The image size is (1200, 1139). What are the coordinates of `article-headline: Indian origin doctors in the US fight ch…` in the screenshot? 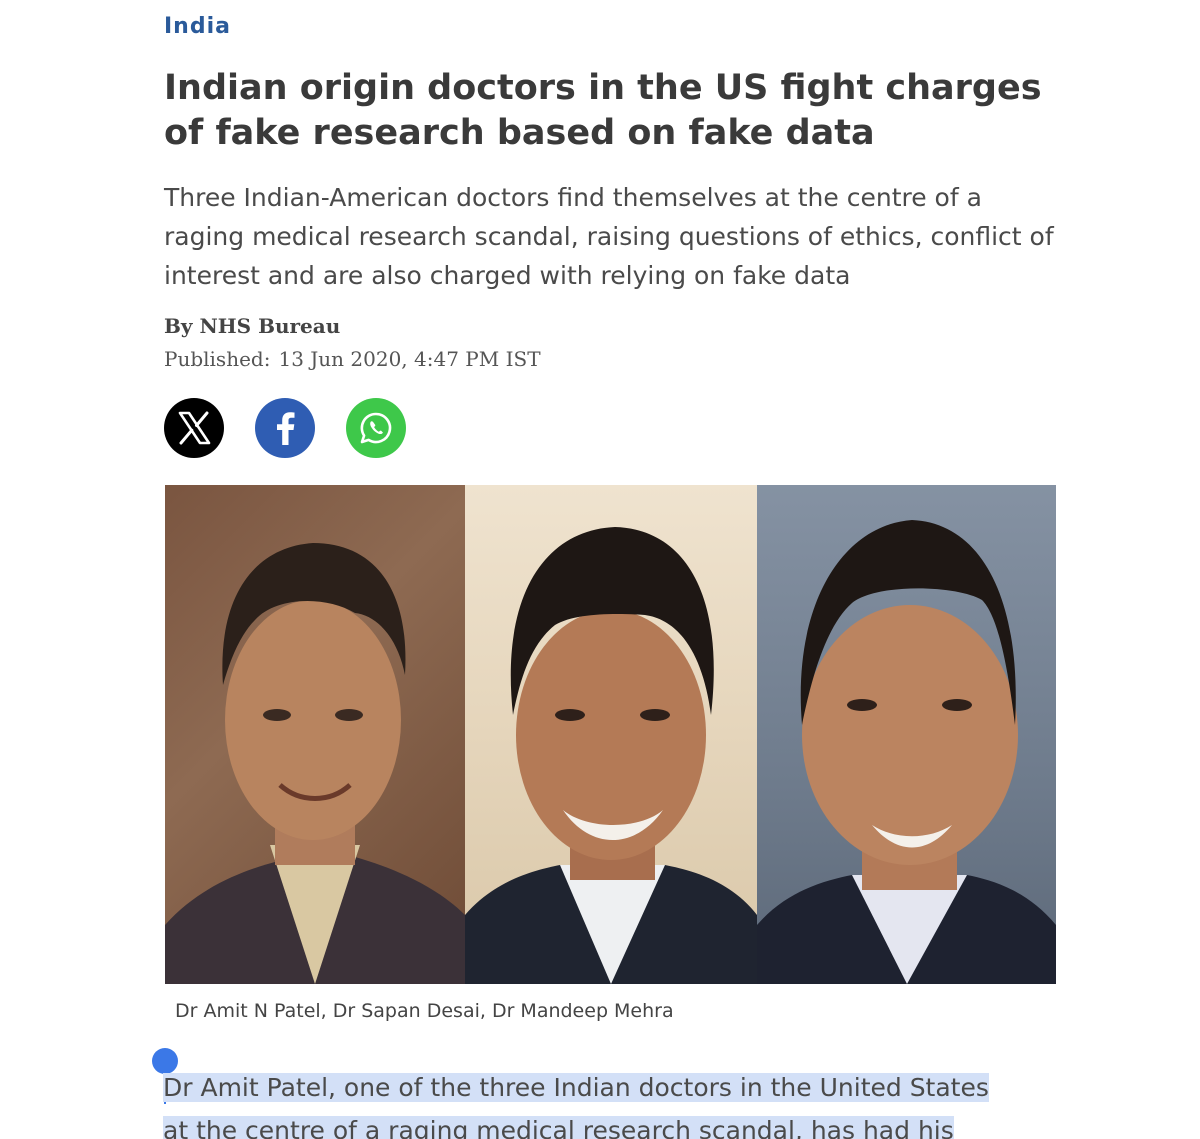 It's located at (603, 110).